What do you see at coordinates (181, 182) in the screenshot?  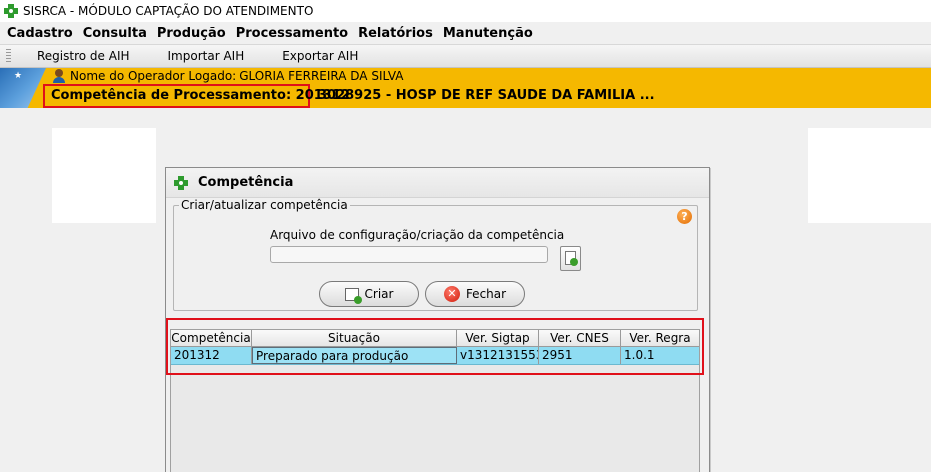 I see `dialog-logo-icon` at bounding box center [181, 182].